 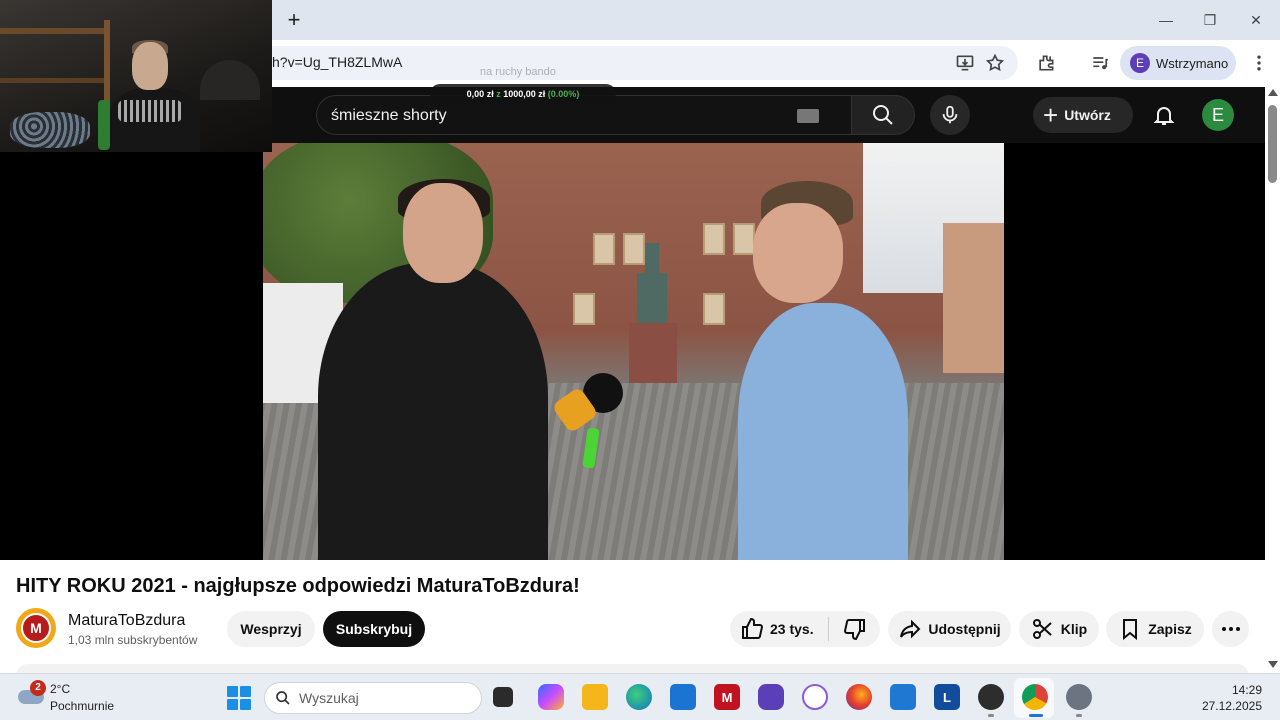 What do you see at coordinates (1059, 629) in the screenshot?
I see `clip-button: Klip` at bounding box center [1059, 629].